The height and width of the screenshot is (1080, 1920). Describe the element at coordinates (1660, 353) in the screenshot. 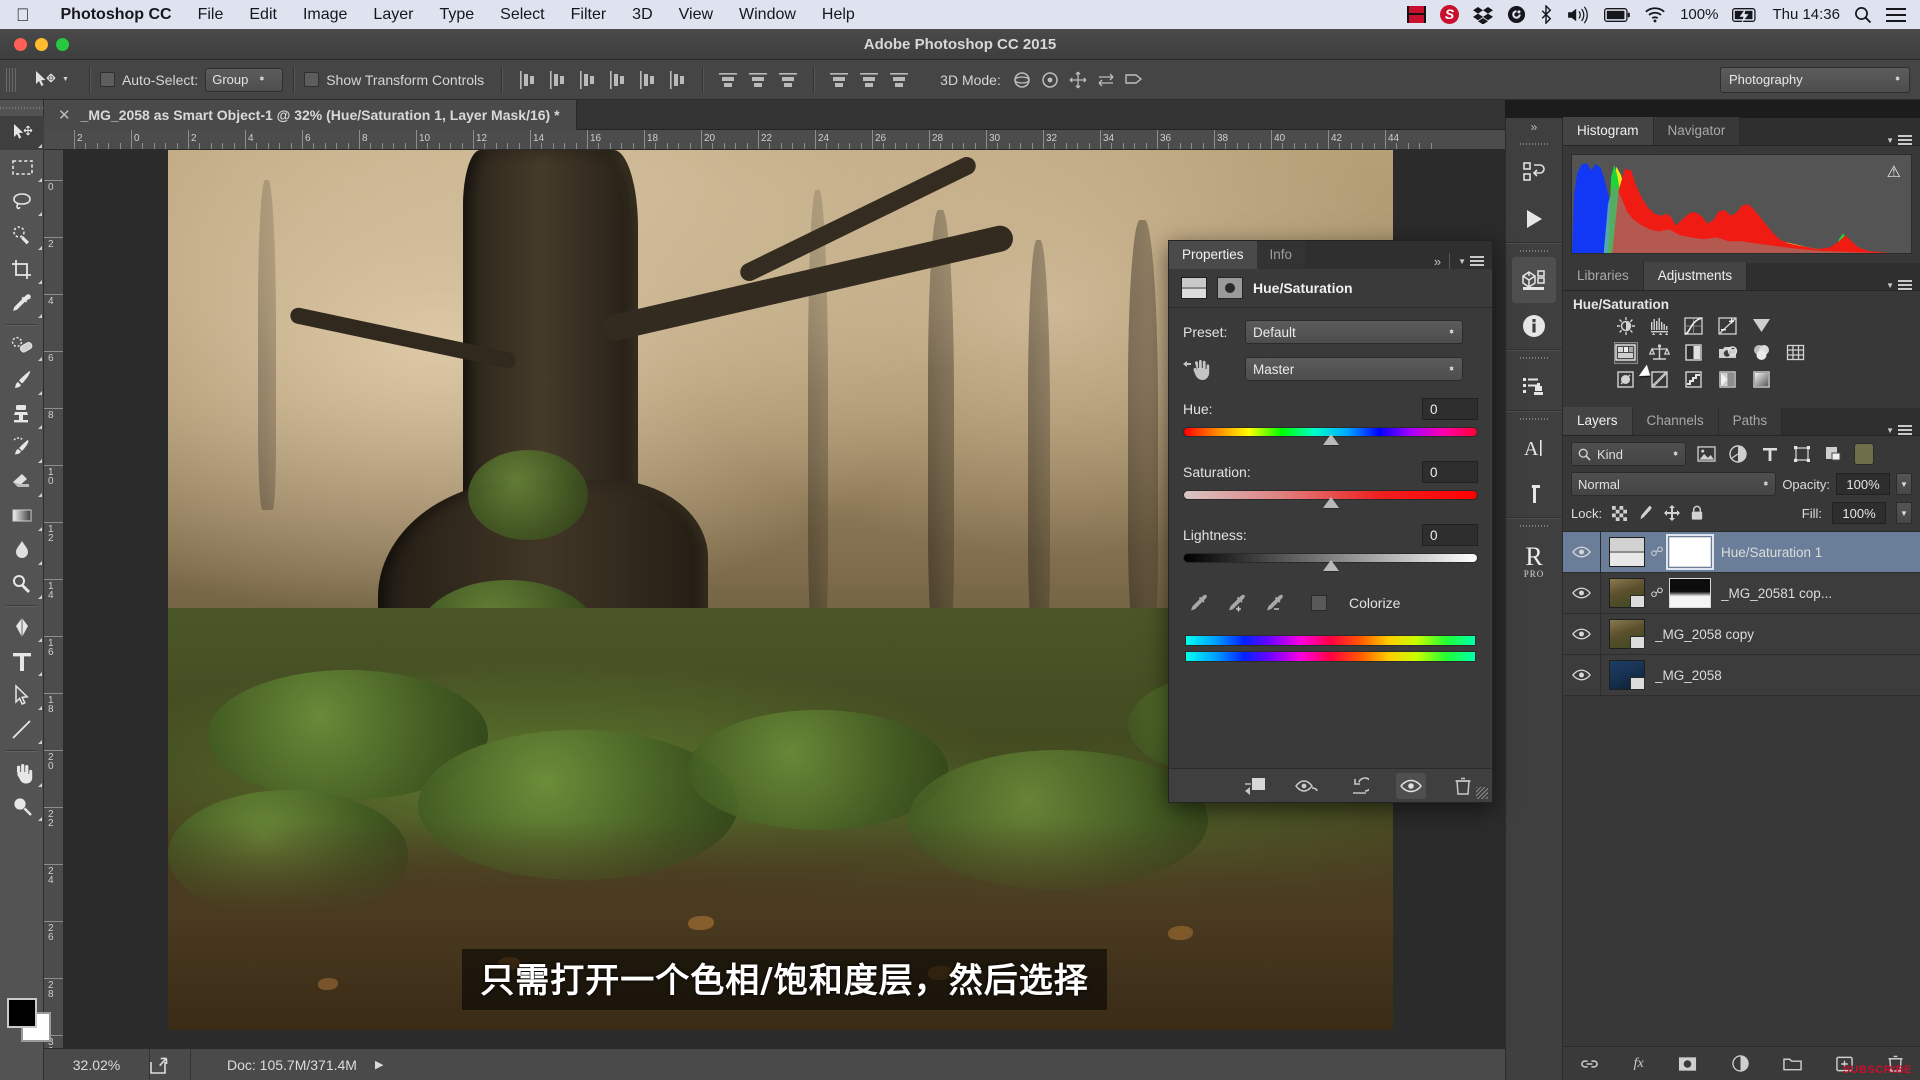

I see `color-balance-icon` at that location.